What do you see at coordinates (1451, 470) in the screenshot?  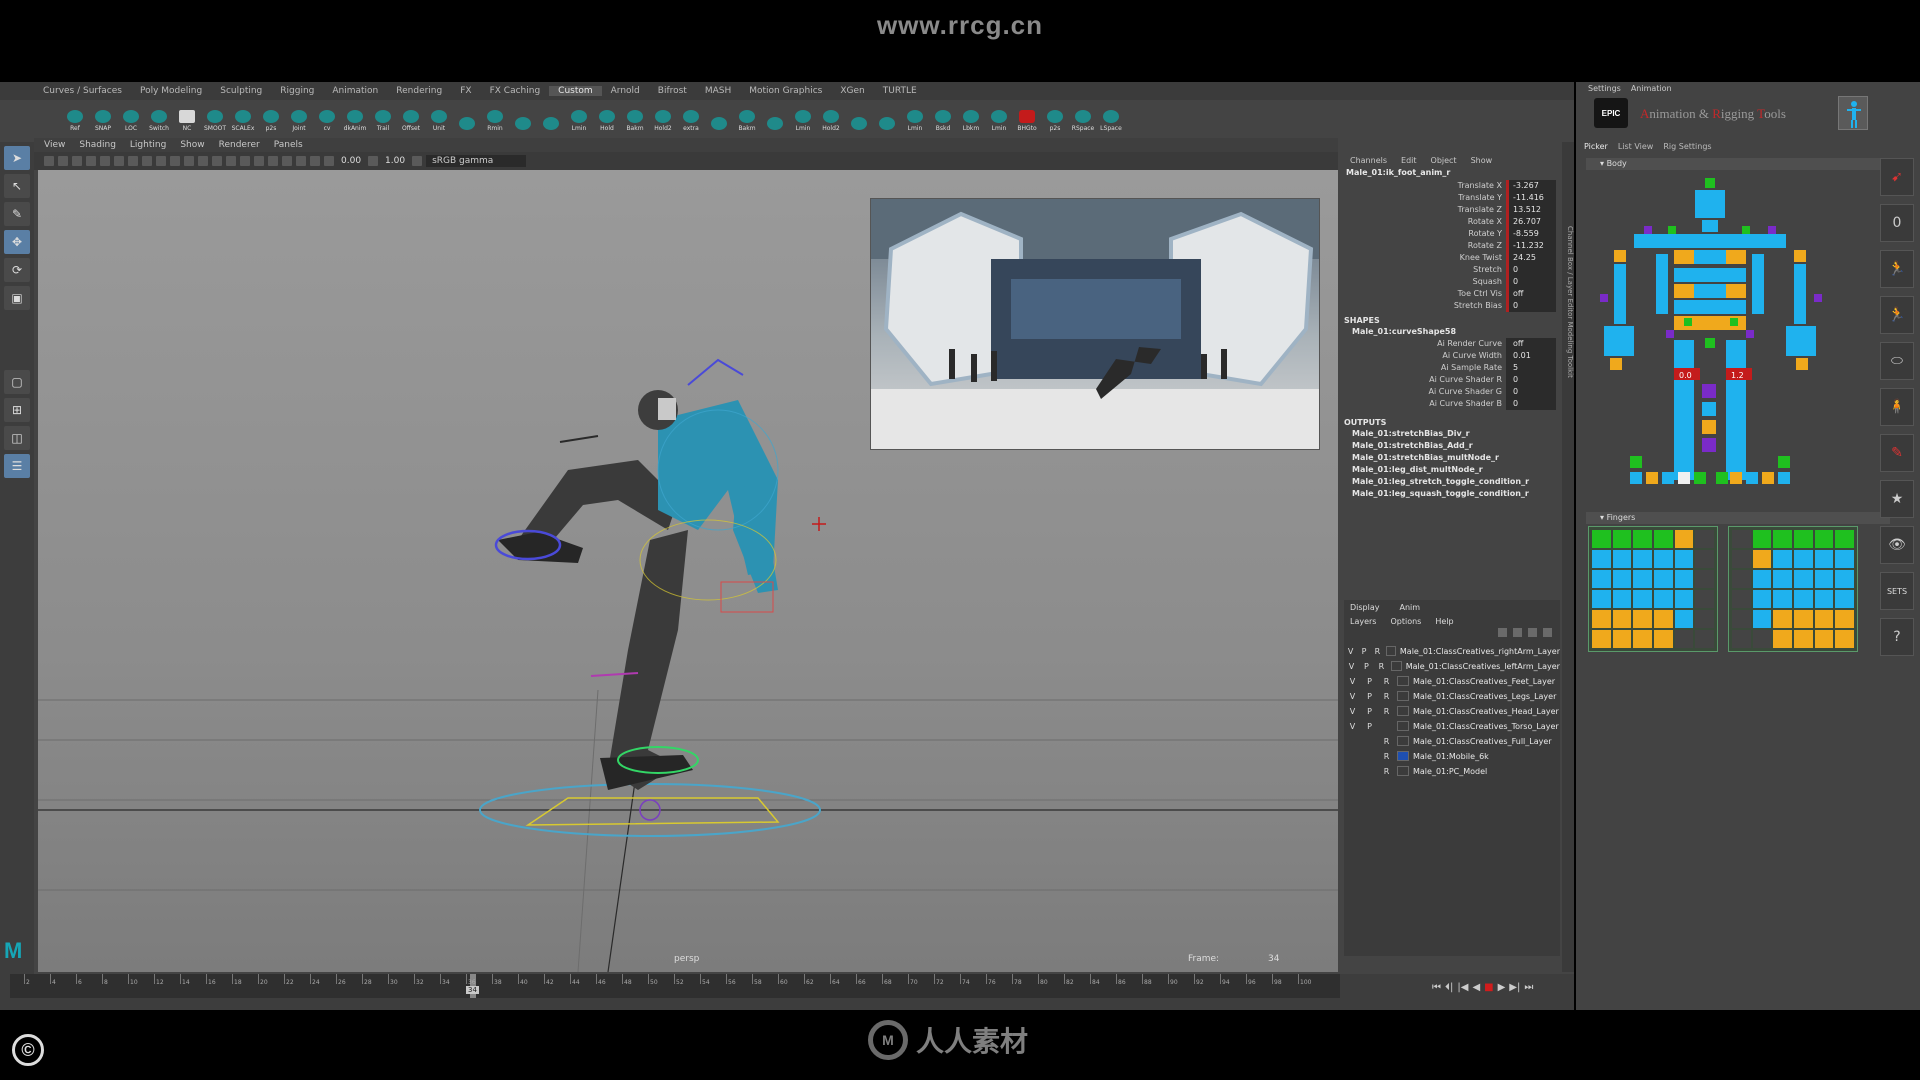 I see `output-node: Male_01:leg_dist_multNode_r` at bounding box center [1451, 470].